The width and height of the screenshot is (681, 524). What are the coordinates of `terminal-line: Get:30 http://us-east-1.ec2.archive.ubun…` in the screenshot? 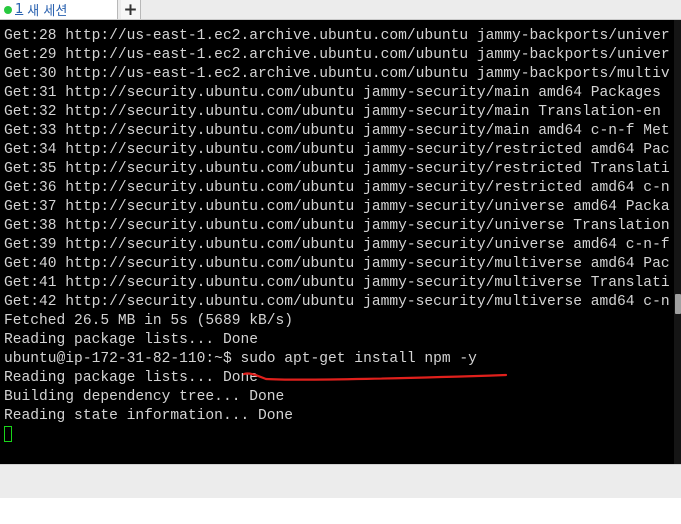 It's located at (337, 74).